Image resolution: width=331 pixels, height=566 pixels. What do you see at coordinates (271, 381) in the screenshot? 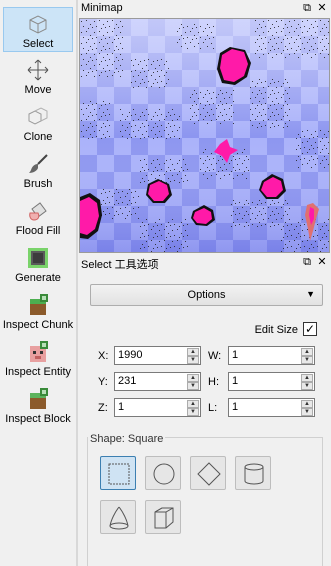
I see `h-spinbox: 1 ▲ ▼` at bounding box center [271, 381].